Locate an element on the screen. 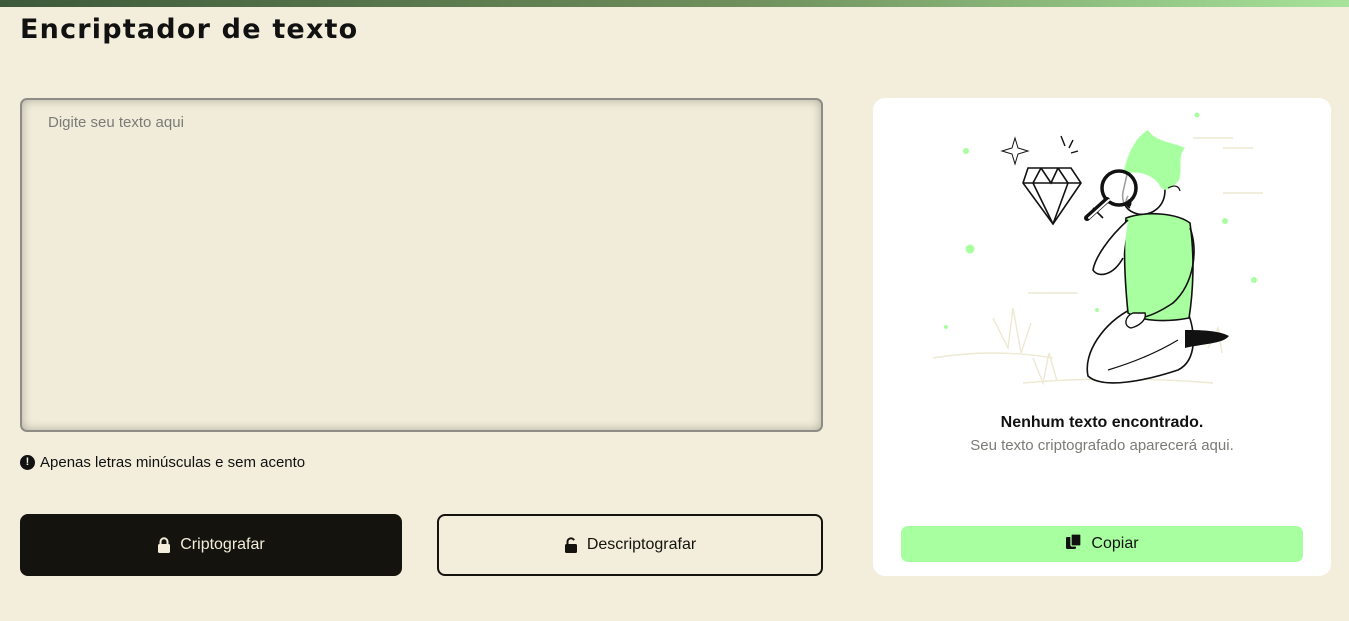 The image size is (1349, 621). copy-icon is located at coordinates (1074, 544).